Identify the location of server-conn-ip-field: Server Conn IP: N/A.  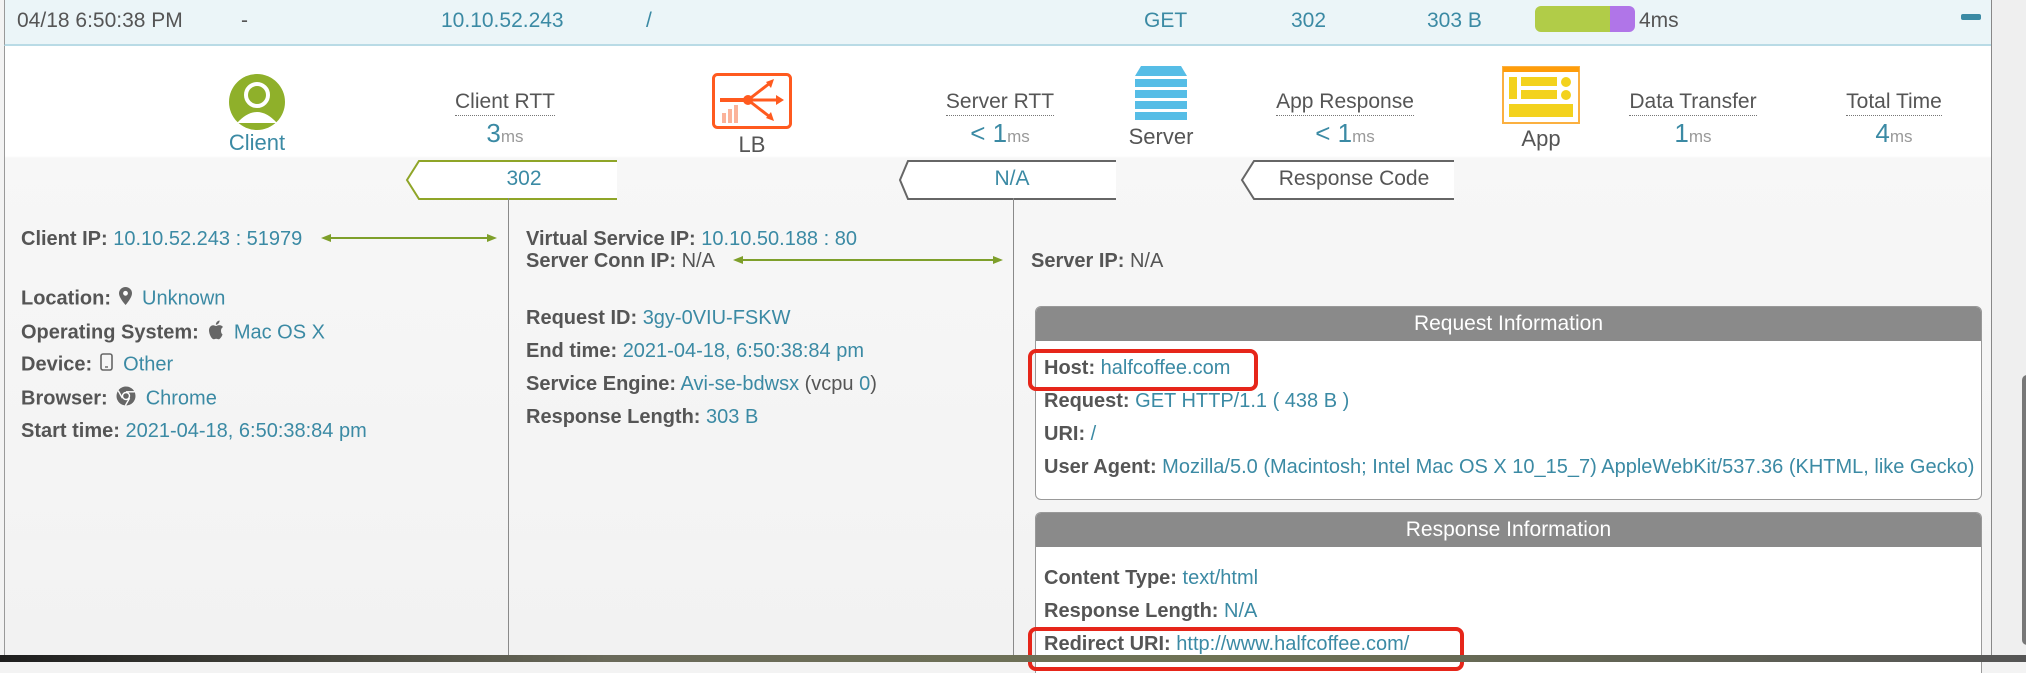
(620, 261).